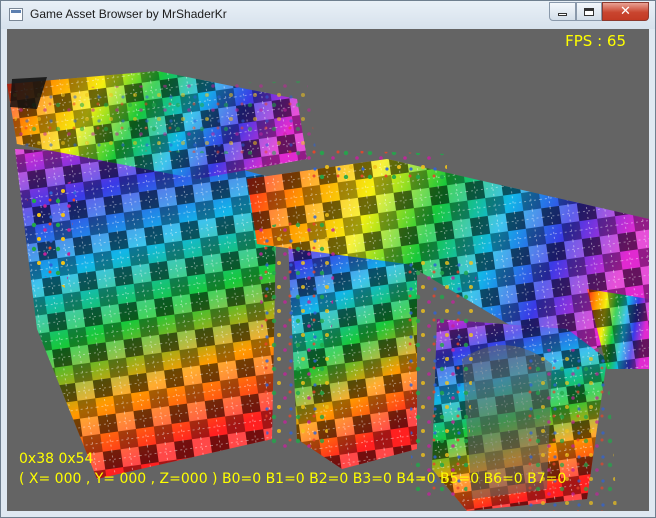 Image resolution: width=656 pixels, height=518 pixels. I want to click on app-window-icon, so click(16, 14).